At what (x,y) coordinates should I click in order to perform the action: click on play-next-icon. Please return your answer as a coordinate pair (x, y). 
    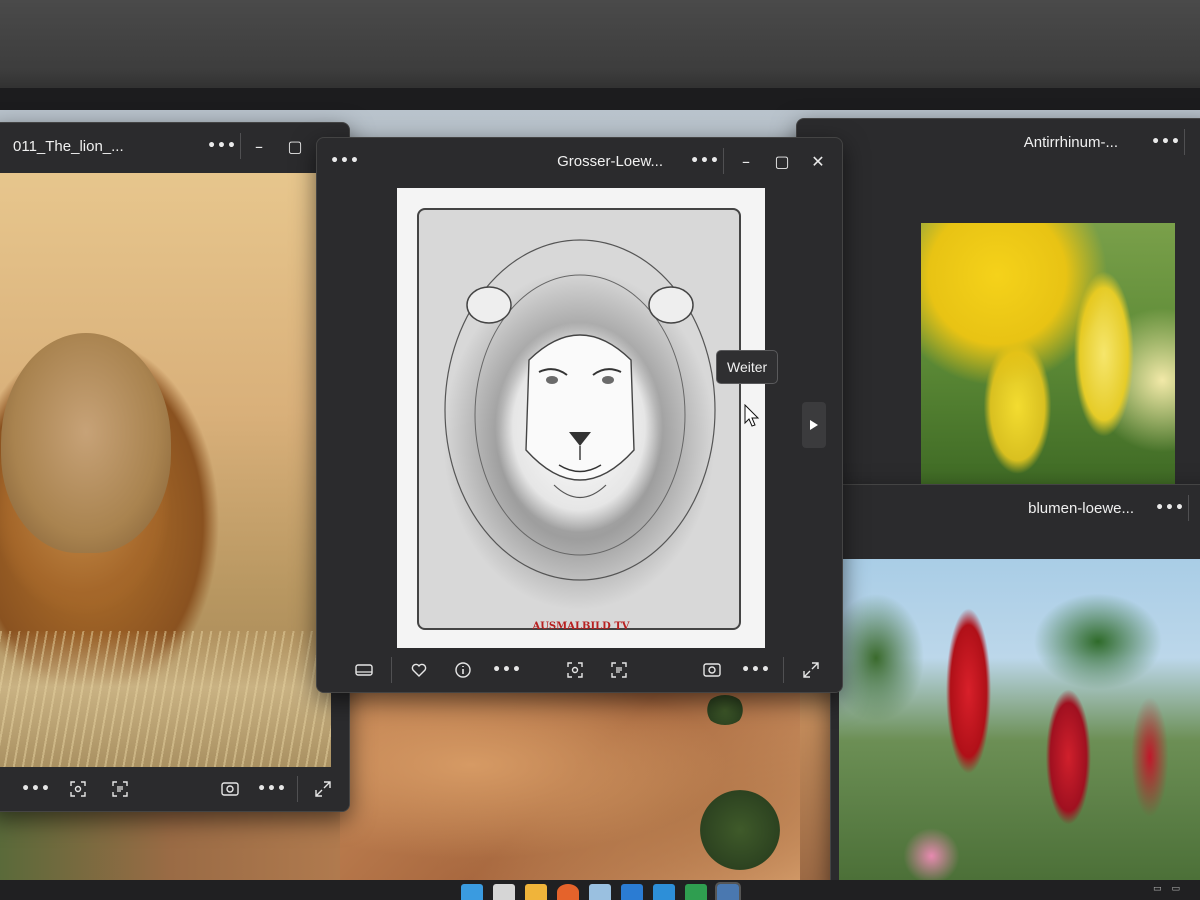
    Looking at the image, I should click on (814, 425).